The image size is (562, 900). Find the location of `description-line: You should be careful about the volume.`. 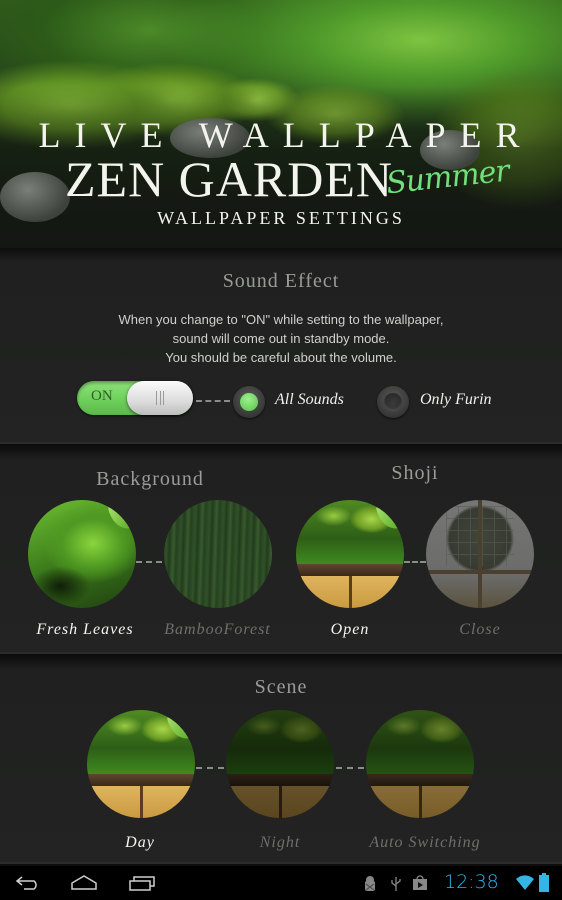

description-line: You should be careful about the volume. is located at coordinates (281, 357).